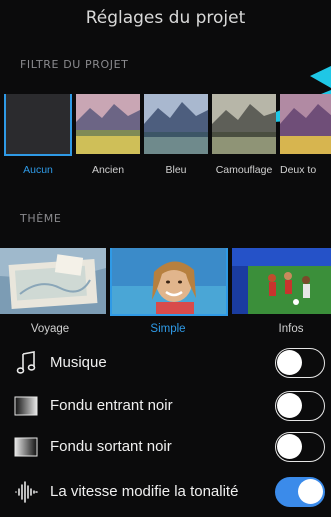  Describe the element at coordinates (26, 447) in the screenshot. I see `fade-out-icon` at that location.